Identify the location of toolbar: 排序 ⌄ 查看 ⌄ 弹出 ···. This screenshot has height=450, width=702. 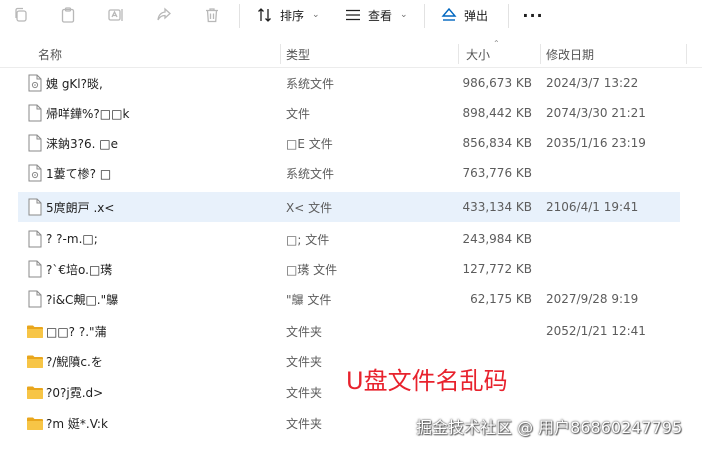
(351, 16).